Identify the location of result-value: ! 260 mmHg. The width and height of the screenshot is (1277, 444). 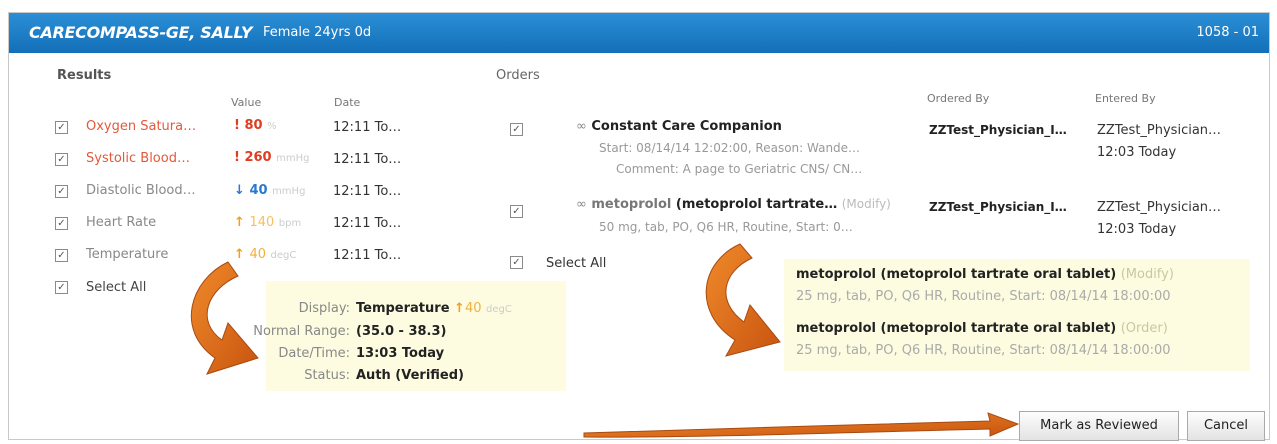
(272, 157).